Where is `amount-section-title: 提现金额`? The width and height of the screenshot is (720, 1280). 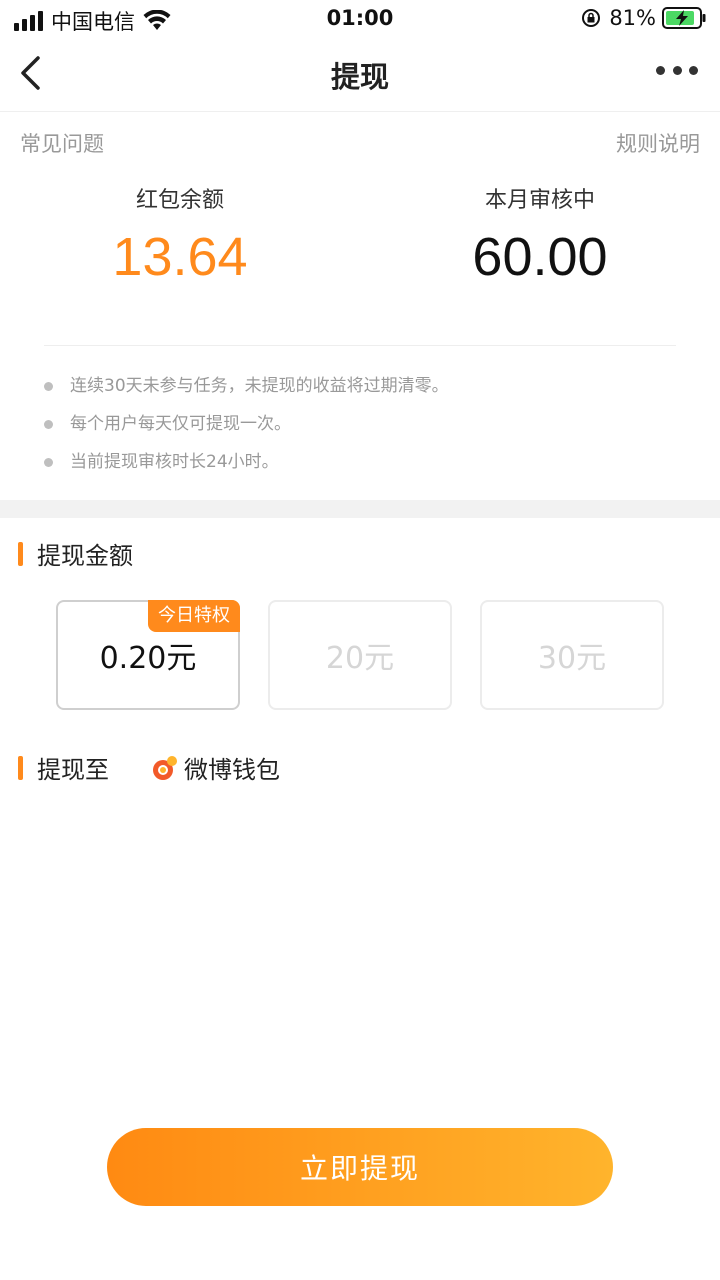 amount-section-title: 提现金额 is located at coordinates (85, 556).